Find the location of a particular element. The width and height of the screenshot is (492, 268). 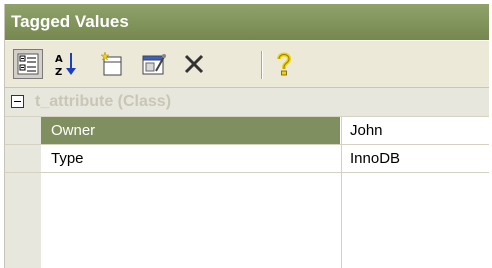

sort-alphabetical-button: A Z is located at coordinates (66, 64).